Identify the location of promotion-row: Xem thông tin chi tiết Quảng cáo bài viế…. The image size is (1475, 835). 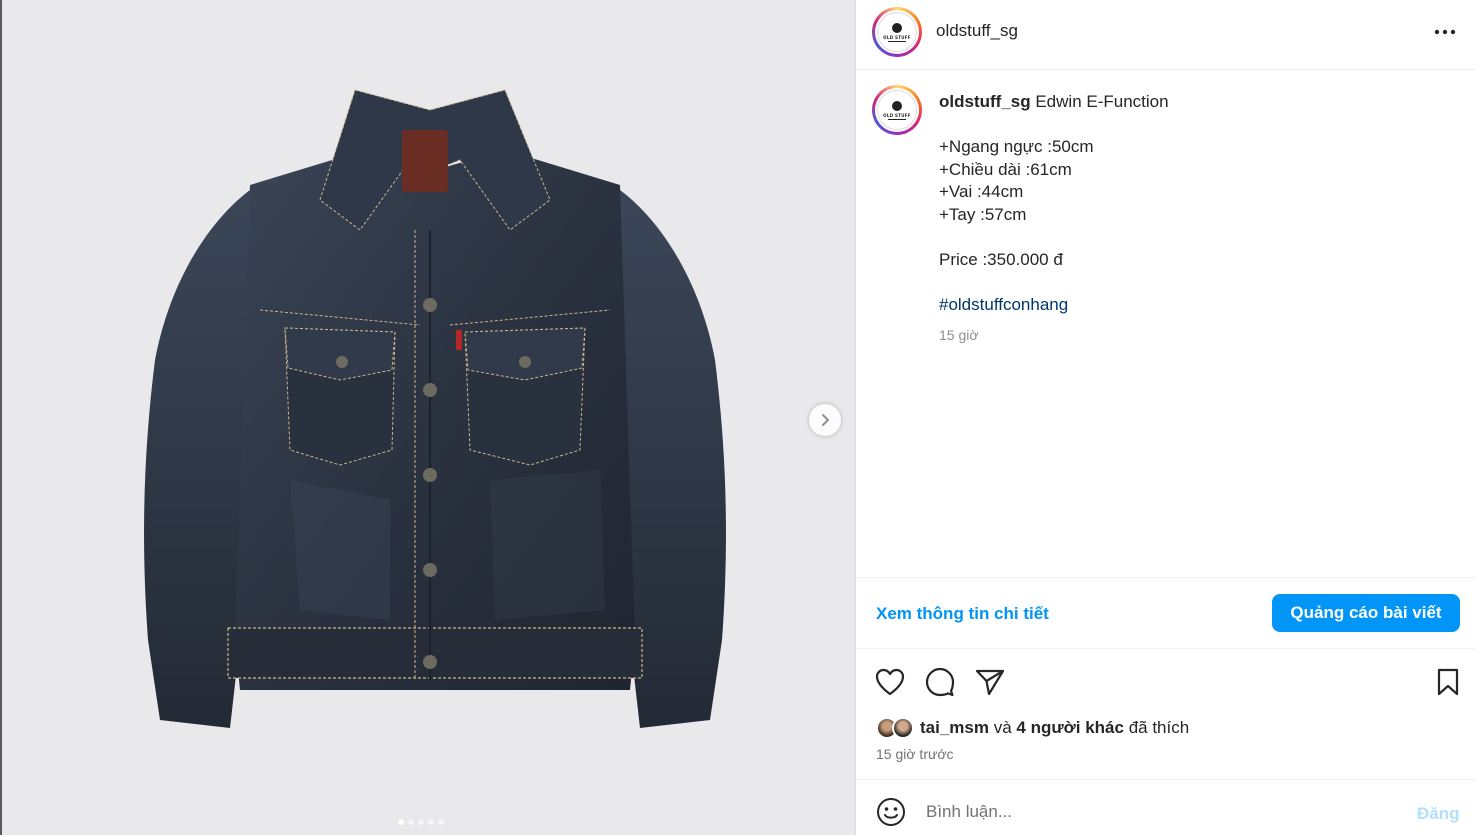
(1165, 613).